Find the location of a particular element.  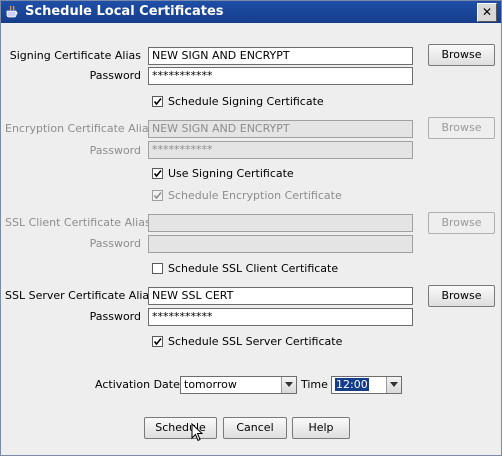

activation-date-select: tomorrow is located at coordinates (238, 385).